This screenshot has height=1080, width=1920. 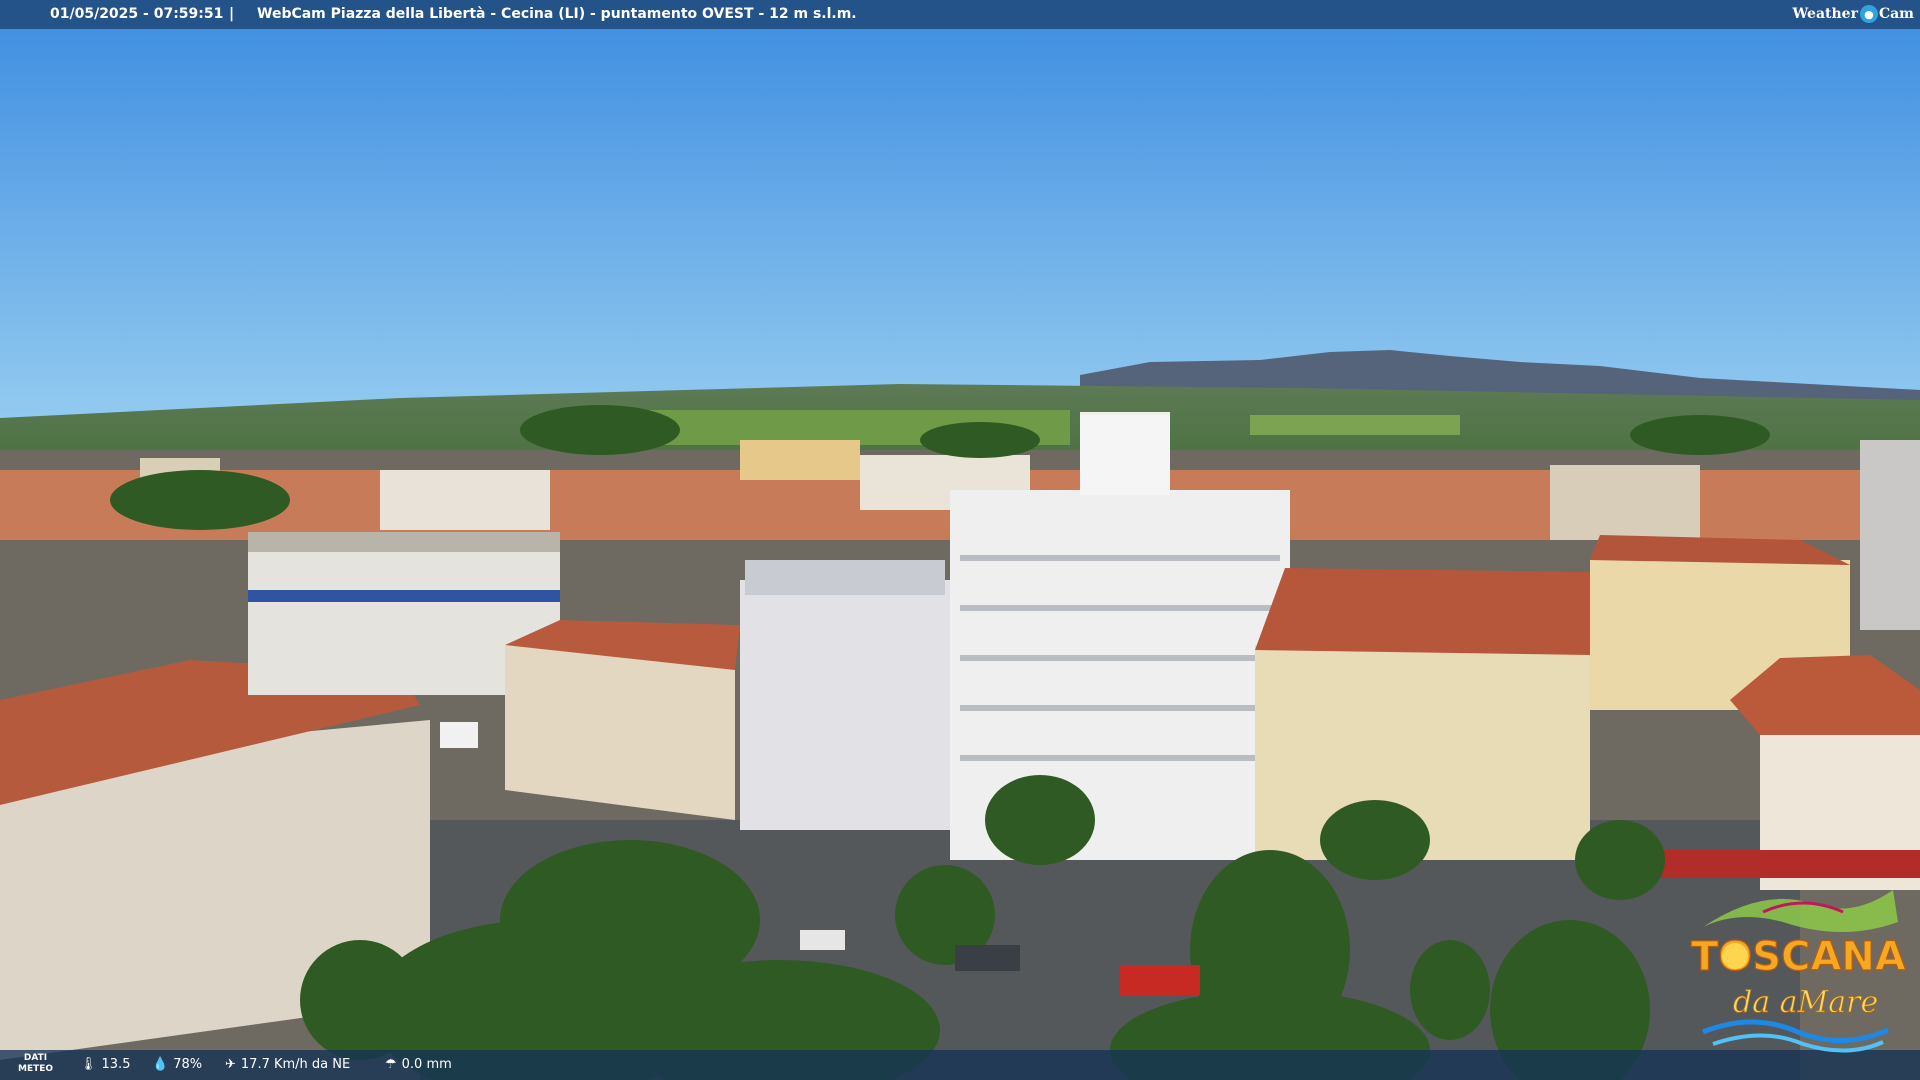 I want to click on humidity-item: 💧 78%, so click(x=177, y=1064).